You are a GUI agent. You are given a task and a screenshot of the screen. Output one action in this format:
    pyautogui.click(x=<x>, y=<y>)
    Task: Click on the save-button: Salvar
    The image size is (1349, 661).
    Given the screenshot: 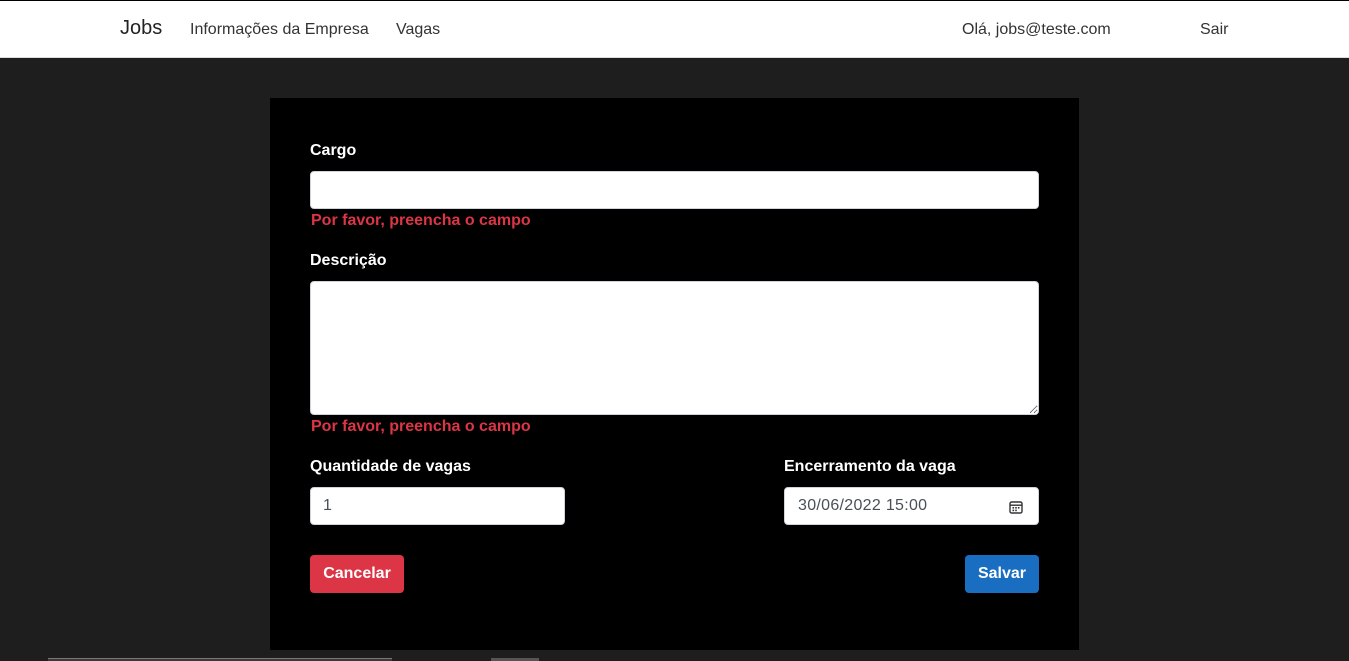 What is the action you would take?
    pyautogui.click(x=1002, y=574)
    